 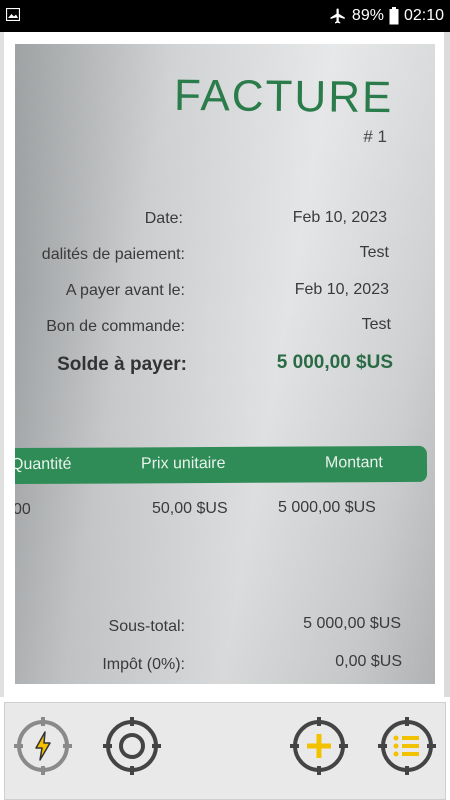 I want to click on balance-due-label: Solde à payer:, so click(x=122, y=364).